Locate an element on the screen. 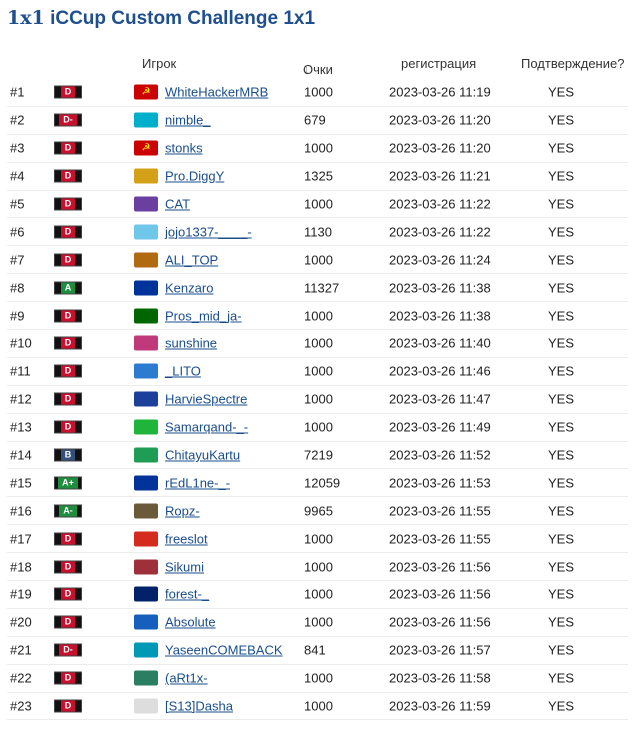  grade-label: D- is located at coordinates (68, 120).